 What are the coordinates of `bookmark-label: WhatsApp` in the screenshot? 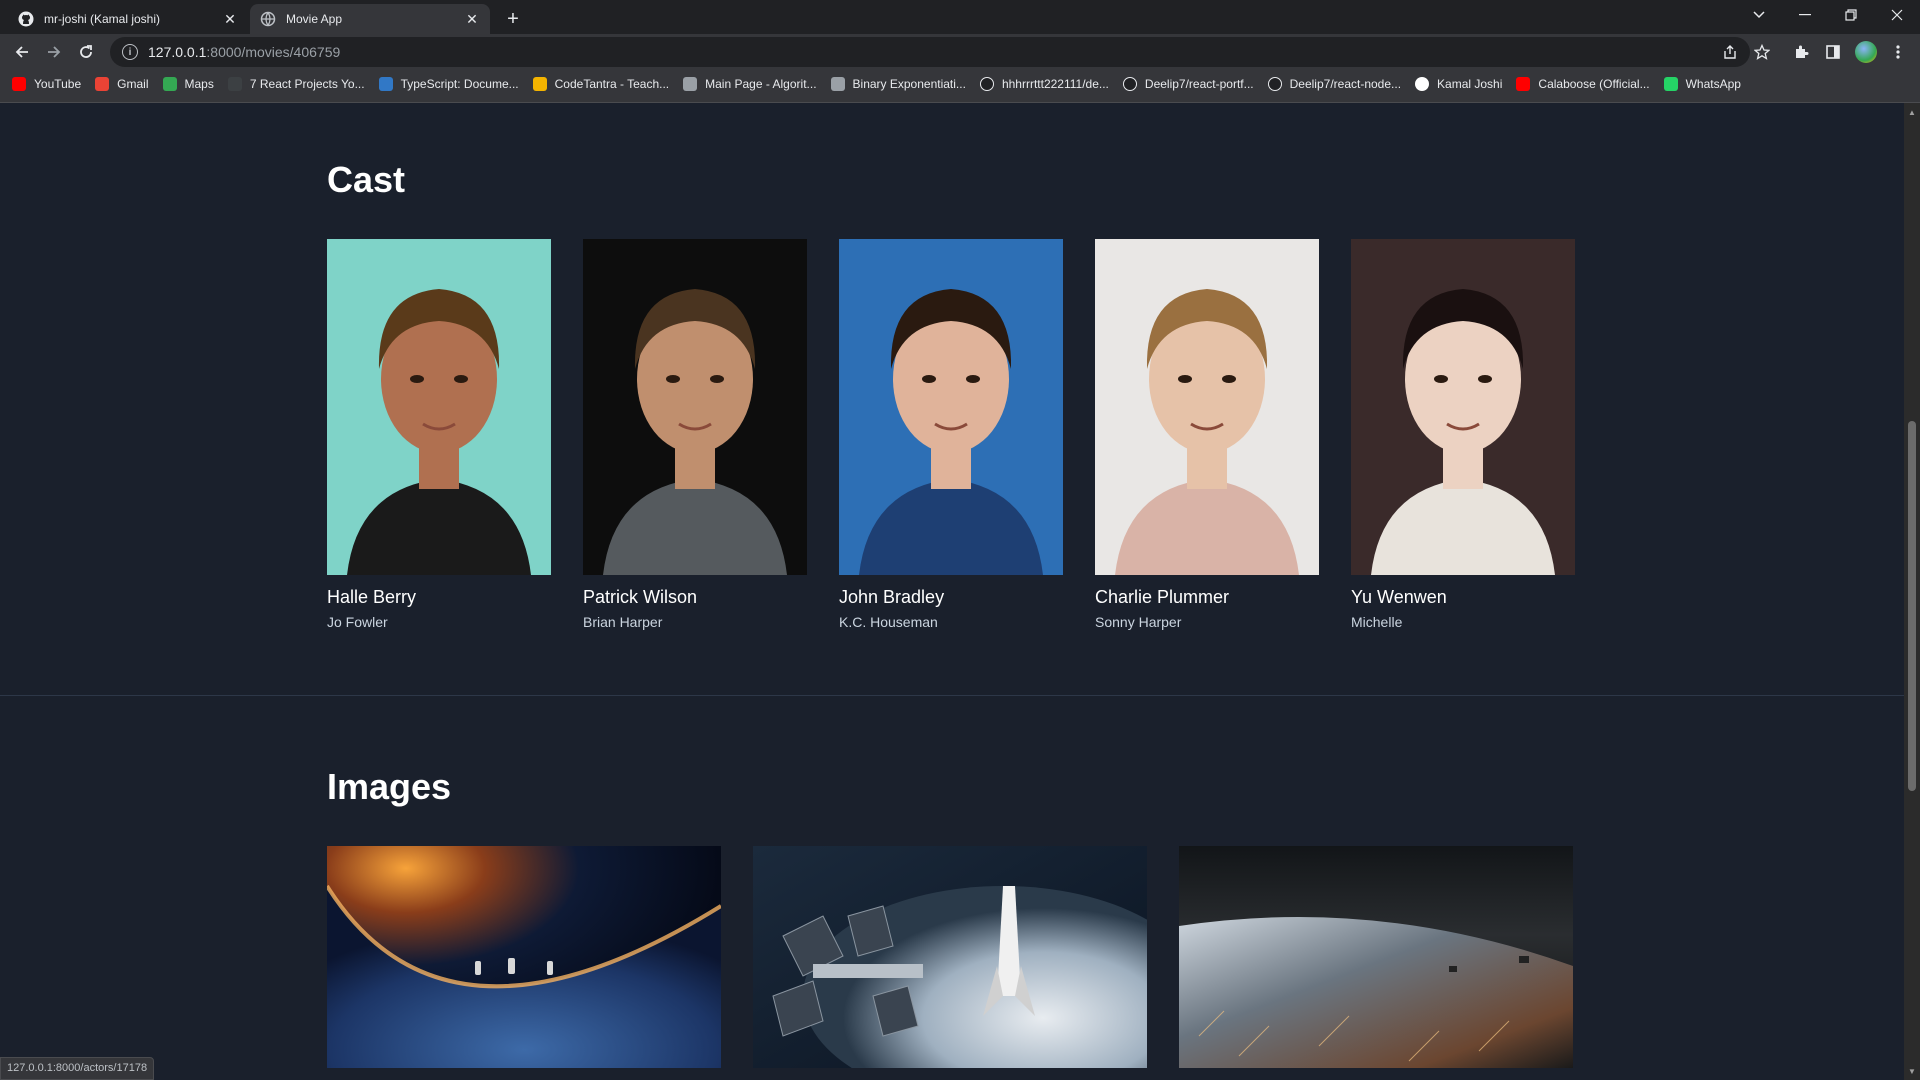 It's located at (1713, 84).